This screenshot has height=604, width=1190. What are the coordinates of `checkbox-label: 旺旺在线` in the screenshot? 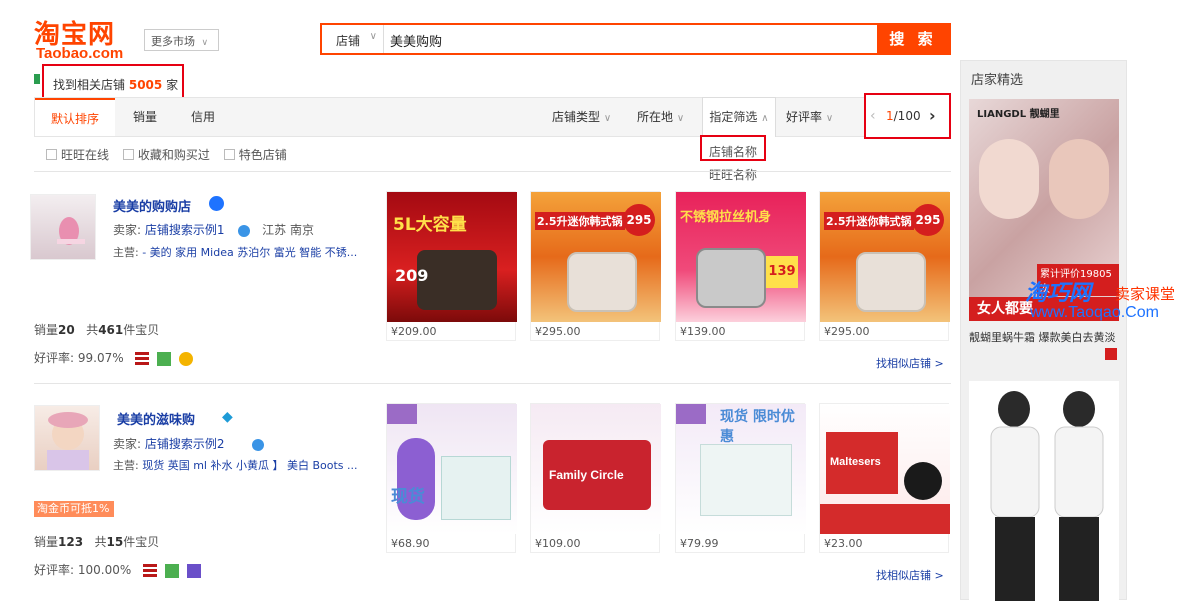 It's located at (85, 155).